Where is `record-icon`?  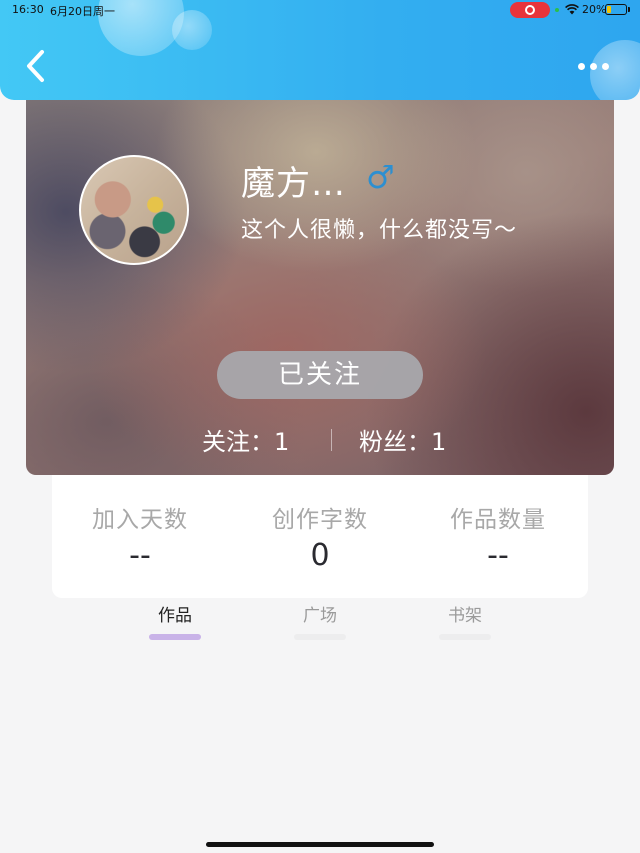
record-icon is located at coordinates (530, 10).